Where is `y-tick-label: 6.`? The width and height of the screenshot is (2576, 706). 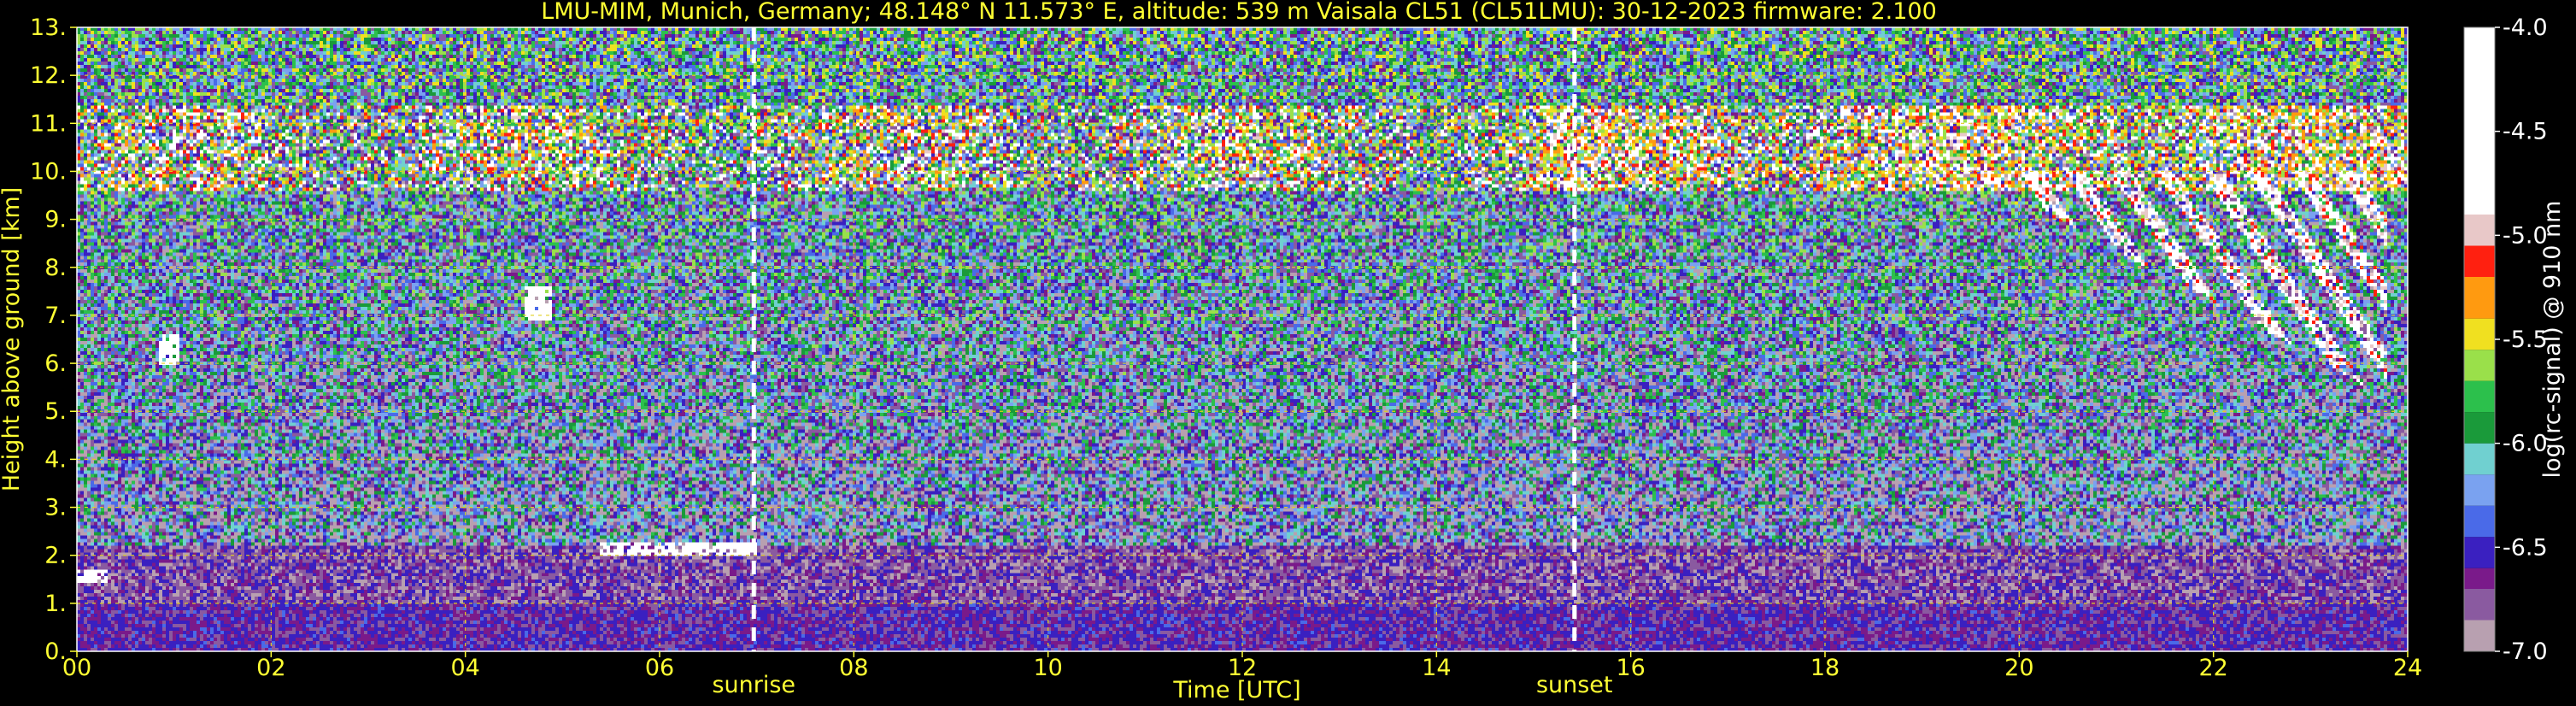
y-tick-label: 6. is located at coordinates (55, 363).